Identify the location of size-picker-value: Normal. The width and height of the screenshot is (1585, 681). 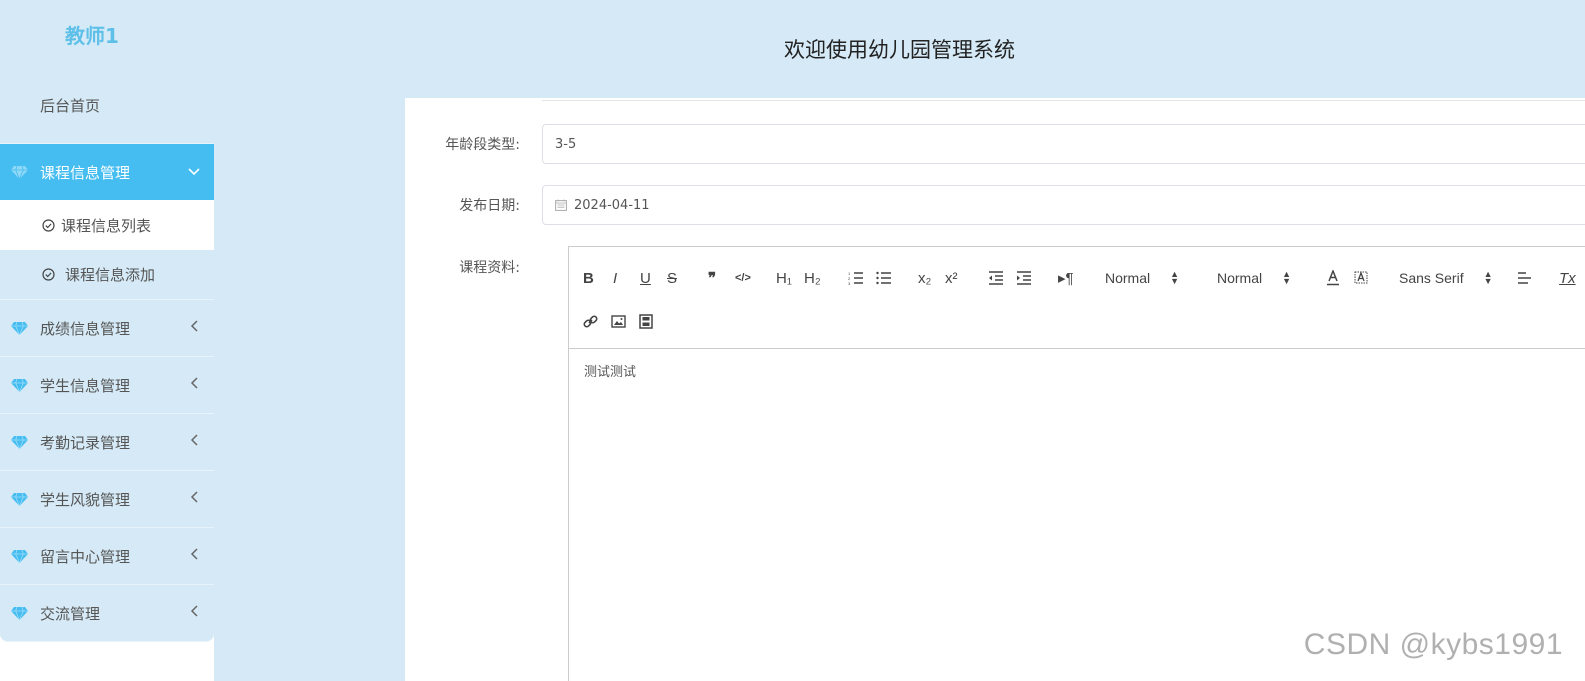
(1128, 278).